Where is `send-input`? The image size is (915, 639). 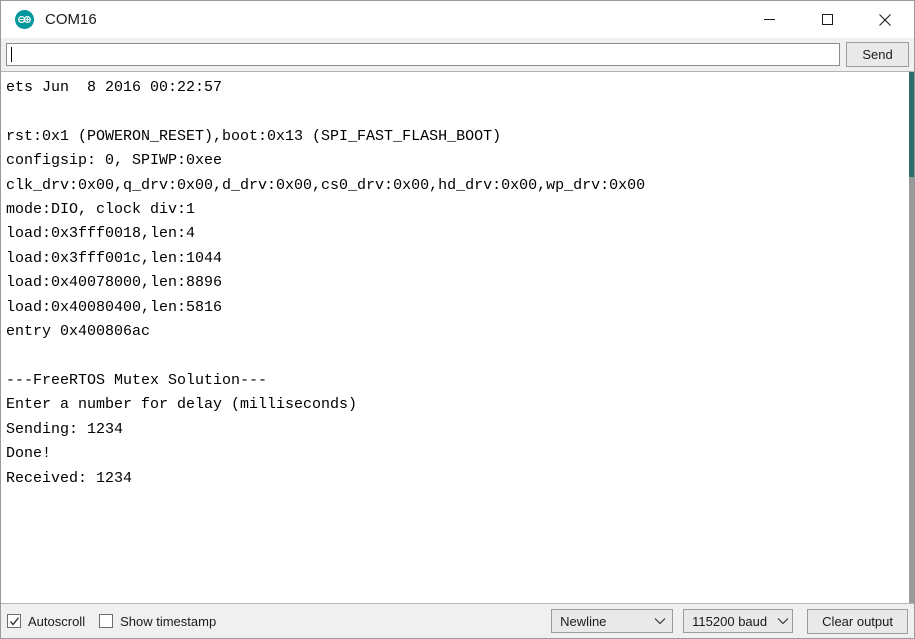
send-input is located at coordinates (423, 54).